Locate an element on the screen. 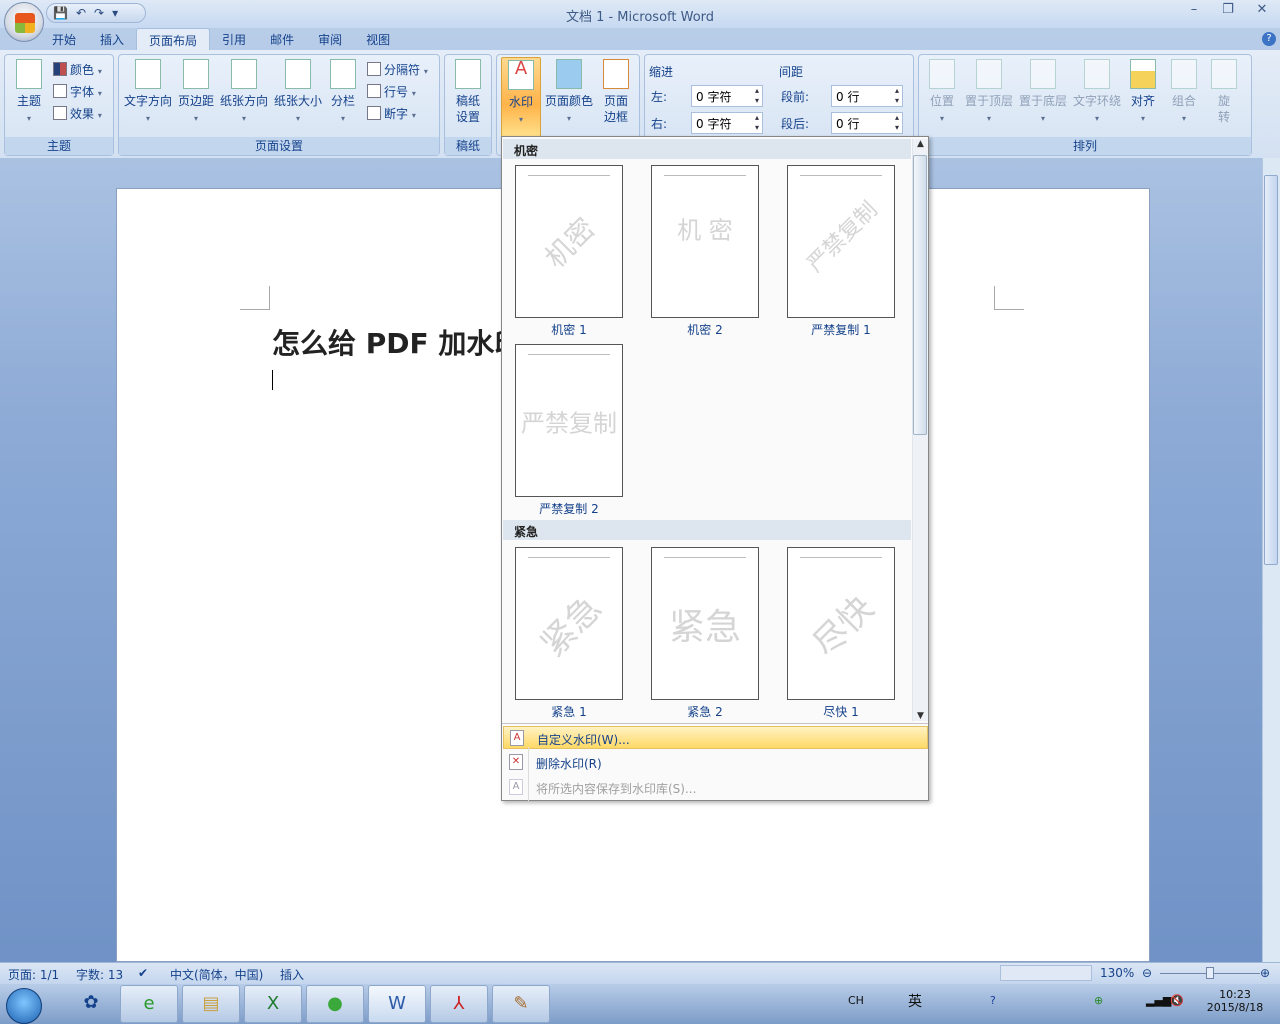 Image resolution: width=1280 pixels, height=1024 pixels. network-icon: ▂▄▆ is located at coordinates (1158, 1000).